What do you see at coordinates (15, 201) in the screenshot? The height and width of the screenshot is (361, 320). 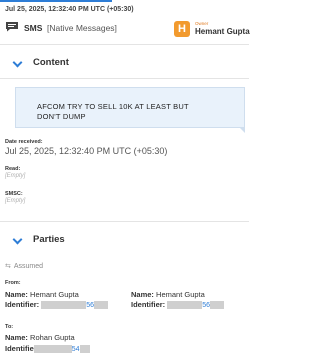 I see `smsc-value: [Empty]` at bounding box center [15, 201].